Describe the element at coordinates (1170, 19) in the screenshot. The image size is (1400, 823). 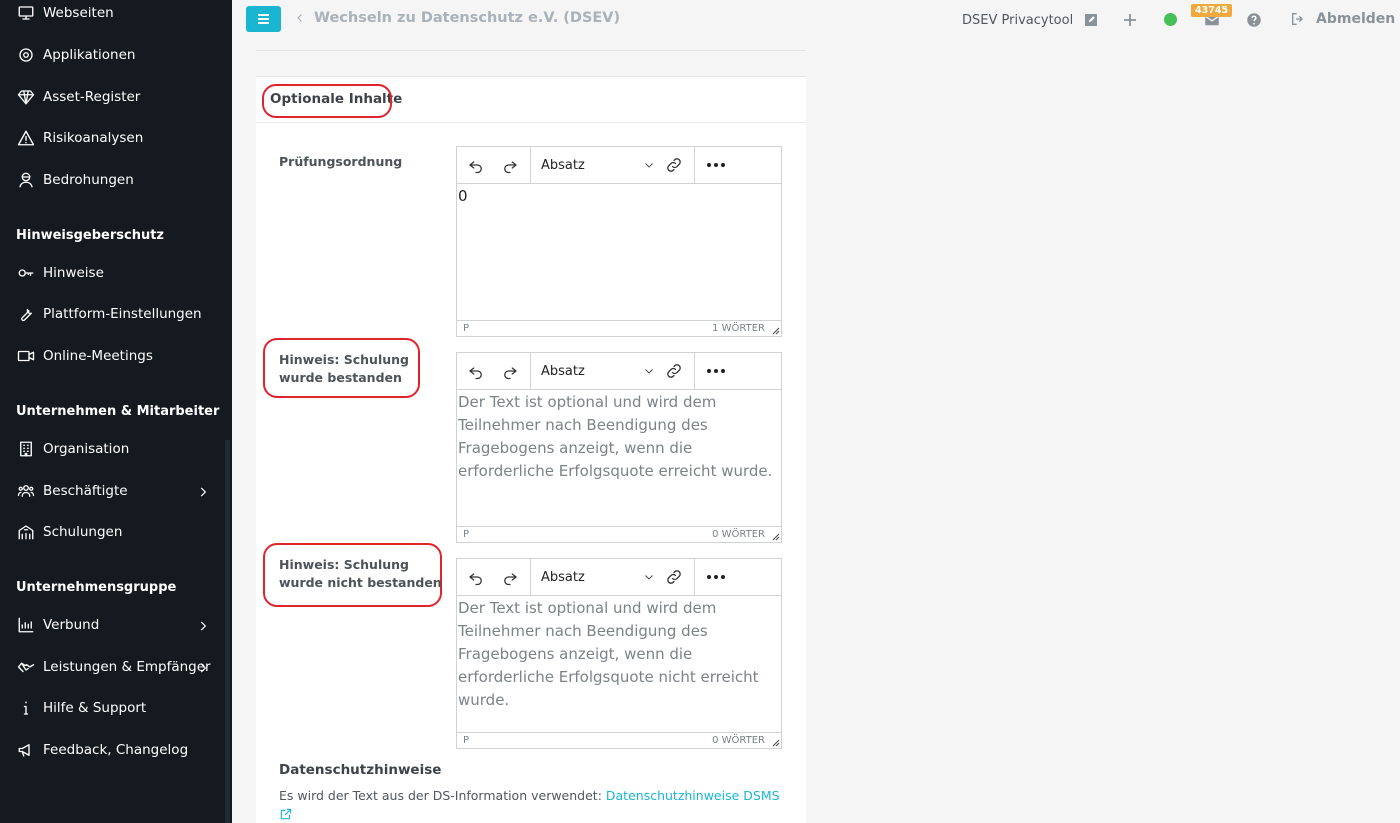
I see `status-indicator` at that location.